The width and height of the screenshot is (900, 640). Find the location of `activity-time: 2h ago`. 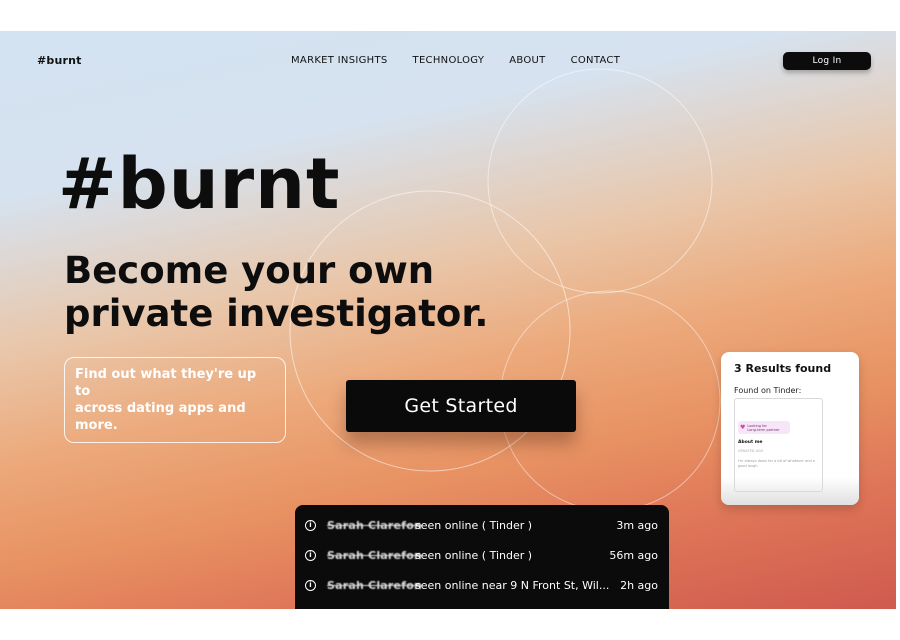

activity-time: 2h ago is located at coordinates (639, 585).